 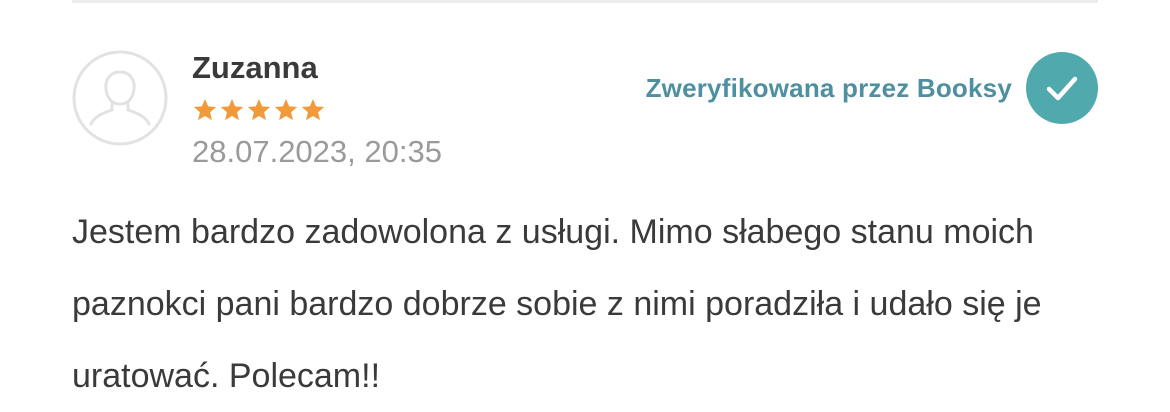 What do you see at coordinates (585, 1) in the screenshot?
I see `top-divider` at bounding box center [585, 1].